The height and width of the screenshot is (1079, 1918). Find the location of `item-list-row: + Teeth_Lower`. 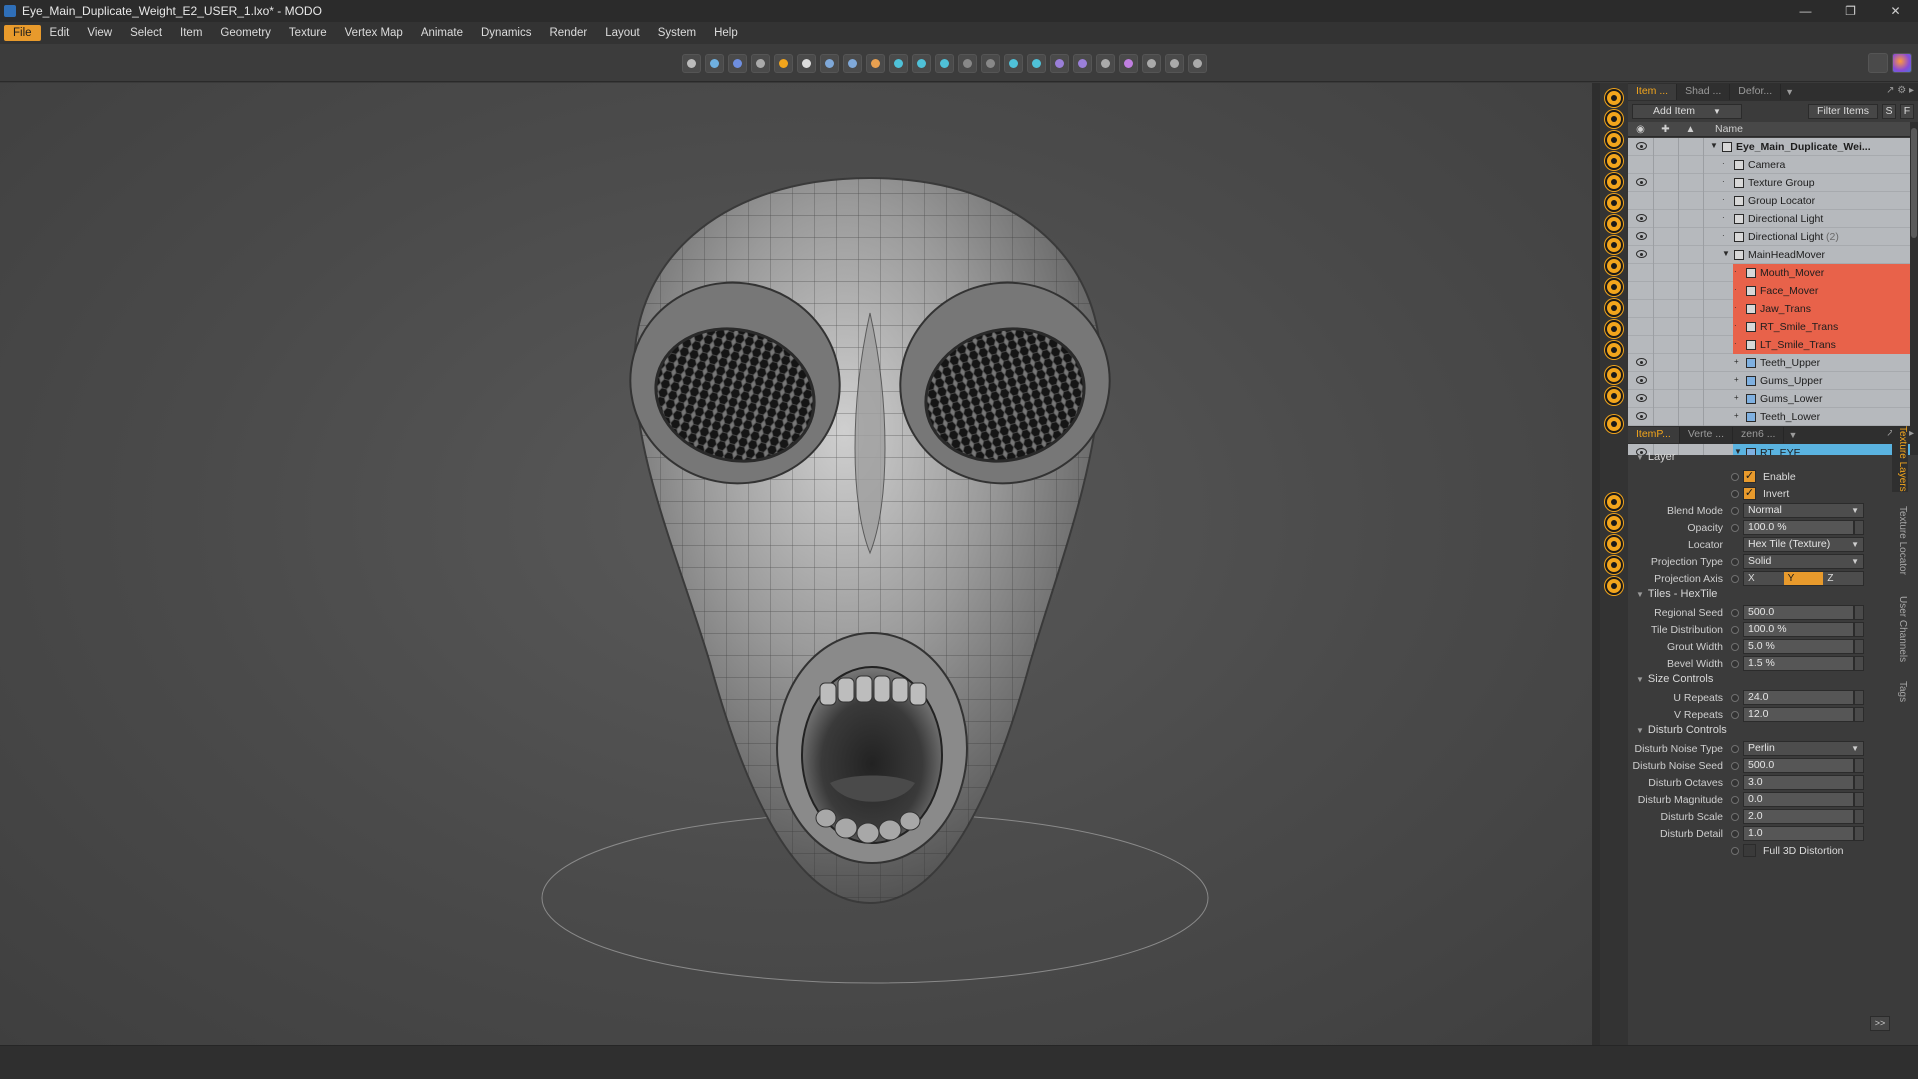

item-list-row: + Teeth_Lower is located at coordinates (1769, 417).